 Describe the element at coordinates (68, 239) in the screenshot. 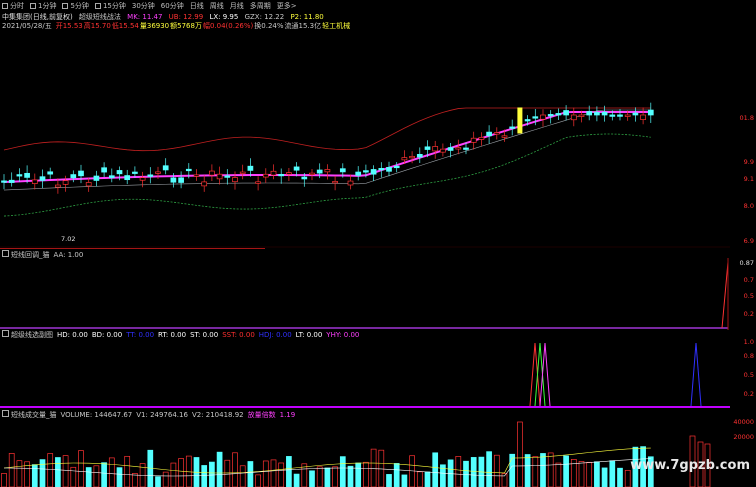

I see `low-price-label: 7.02` at that location.